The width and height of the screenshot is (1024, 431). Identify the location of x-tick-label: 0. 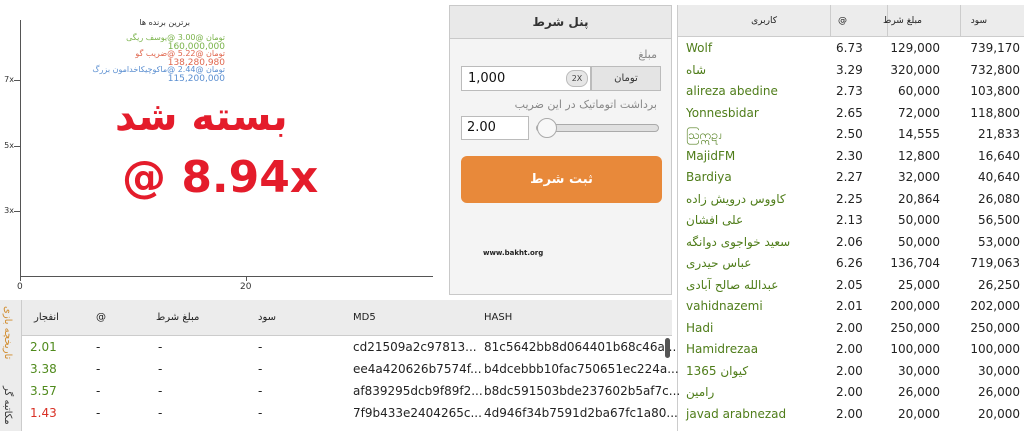
(20, 287).